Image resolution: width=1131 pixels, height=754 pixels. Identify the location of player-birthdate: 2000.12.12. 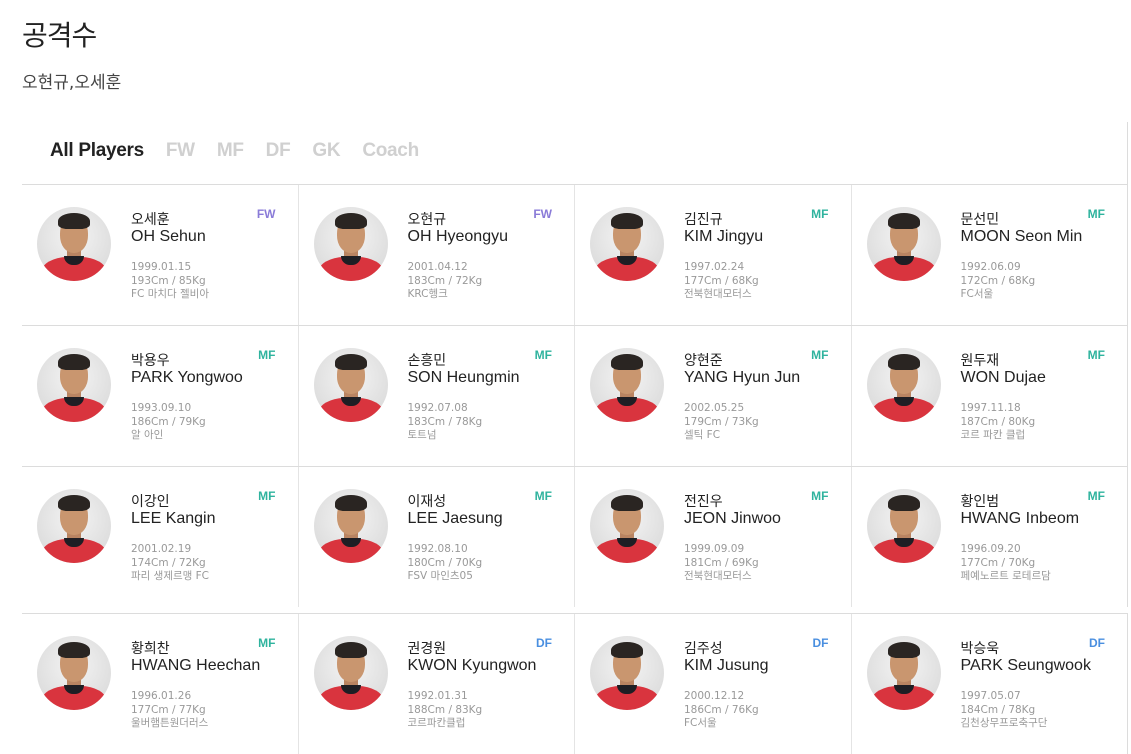
(714, 696).